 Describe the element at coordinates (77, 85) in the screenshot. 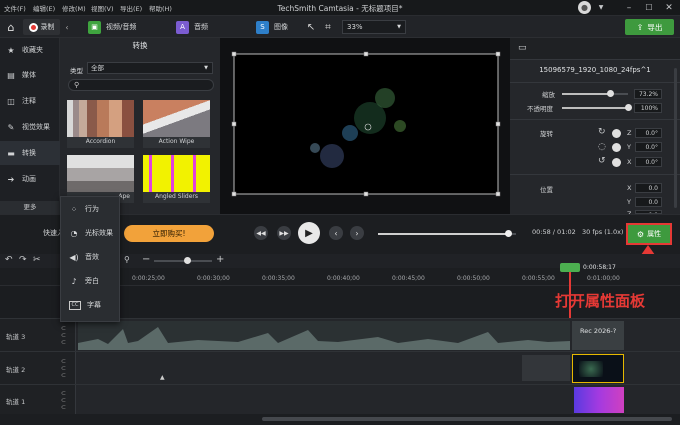

I see `search-icon: ⚲` at that location.